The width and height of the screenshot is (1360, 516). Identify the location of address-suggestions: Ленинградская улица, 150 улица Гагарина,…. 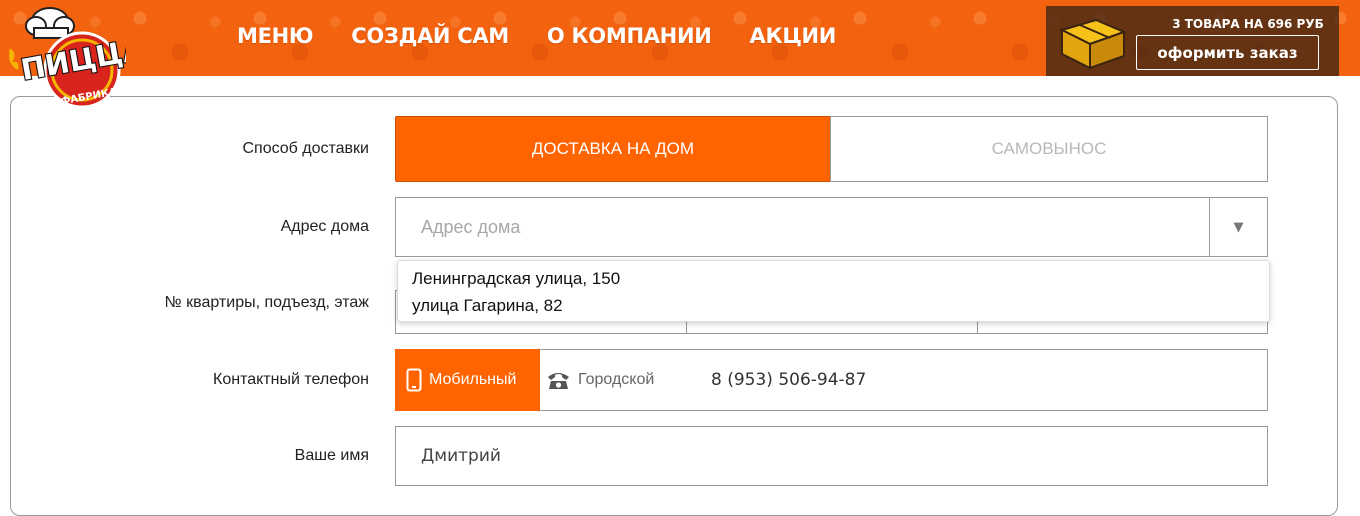
(833, 291).